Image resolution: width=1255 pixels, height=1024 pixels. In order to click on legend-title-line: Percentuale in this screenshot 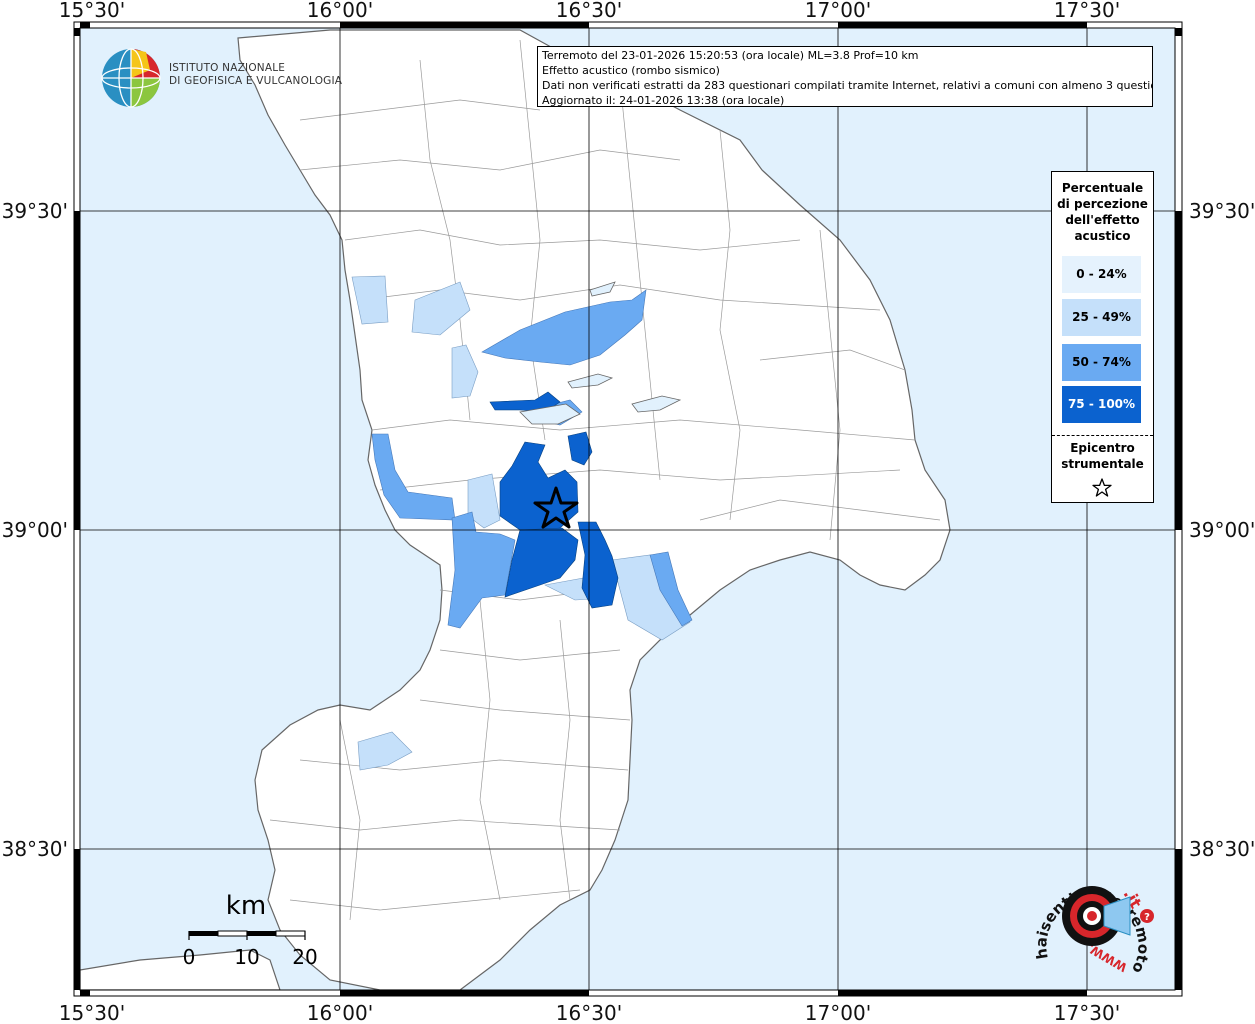, I will do `click(1102, 188)`.